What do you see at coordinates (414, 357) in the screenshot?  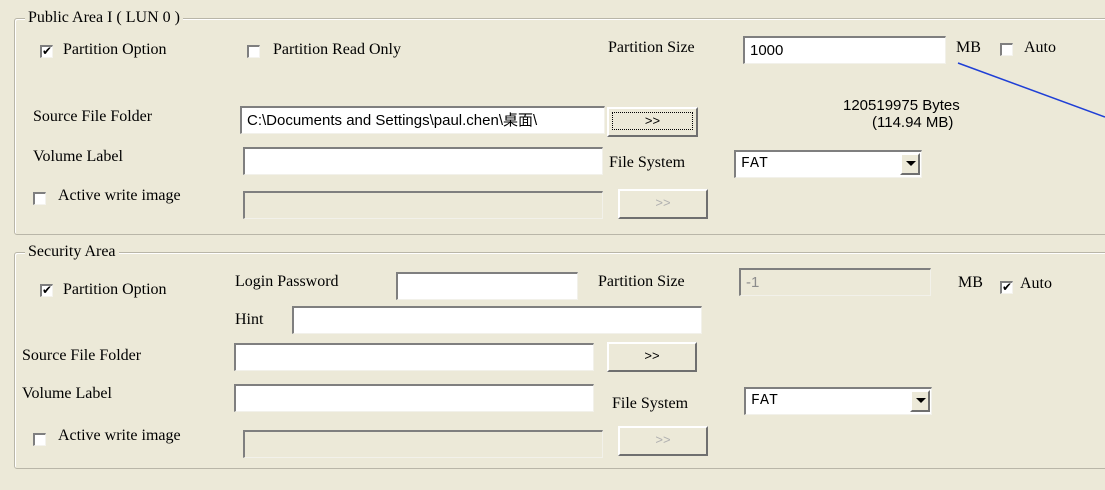 I see `security-source-folder-input` at bounding box center [414, 357].